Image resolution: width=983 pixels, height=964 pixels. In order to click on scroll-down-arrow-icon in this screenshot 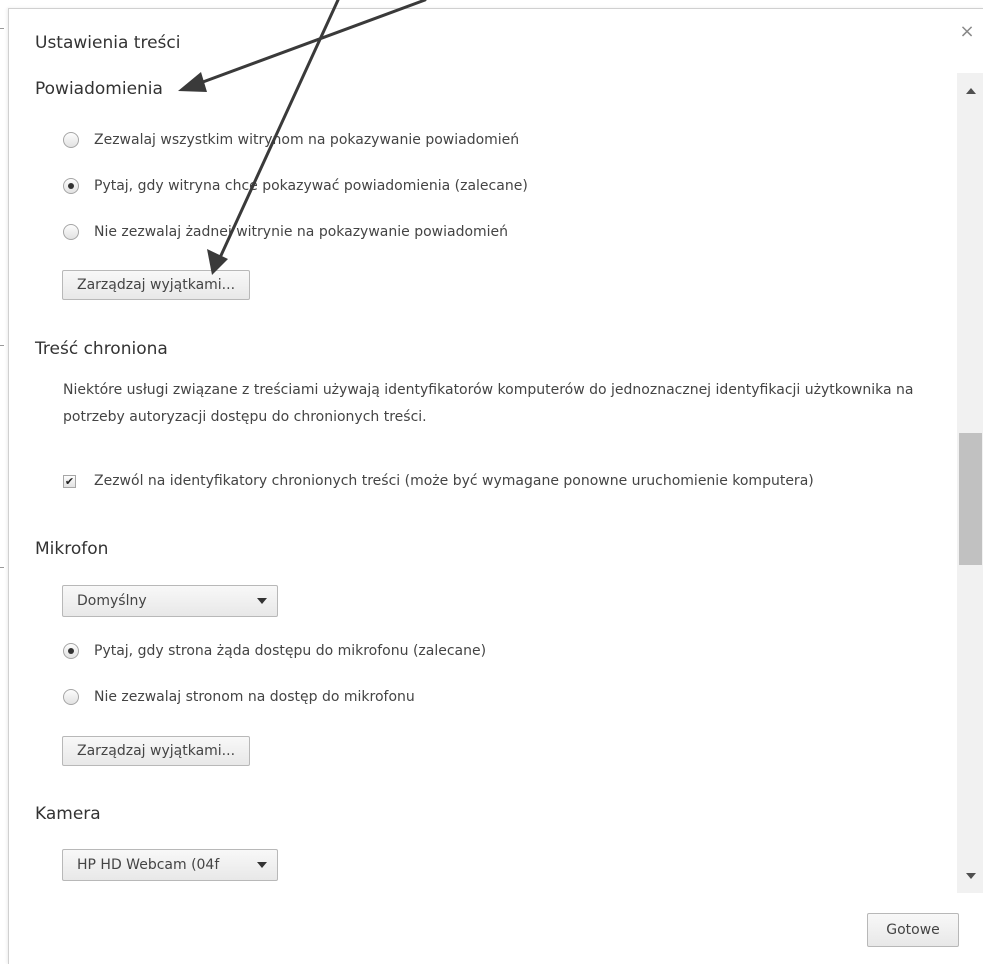, I will do `click(971, 876)`.